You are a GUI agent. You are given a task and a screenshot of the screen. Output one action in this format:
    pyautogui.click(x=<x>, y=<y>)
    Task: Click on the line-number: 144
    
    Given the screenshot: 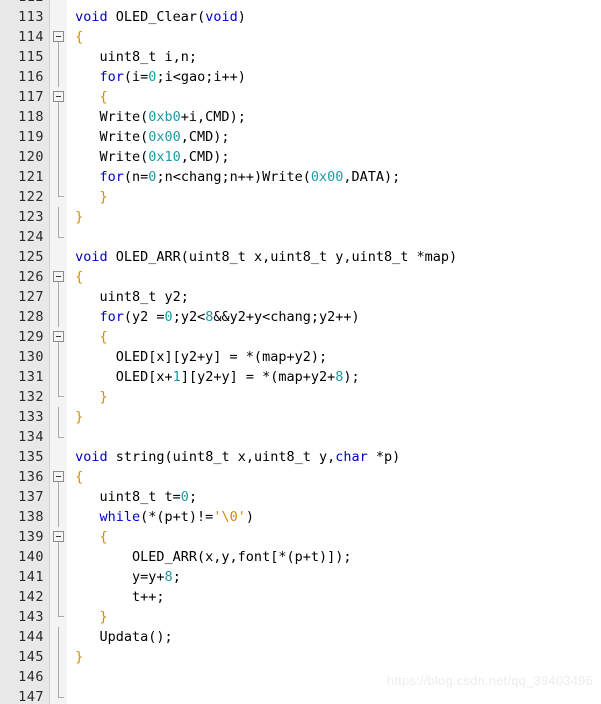 What is the action you would take?
    pyautogui.click(x=31, y=637)
    